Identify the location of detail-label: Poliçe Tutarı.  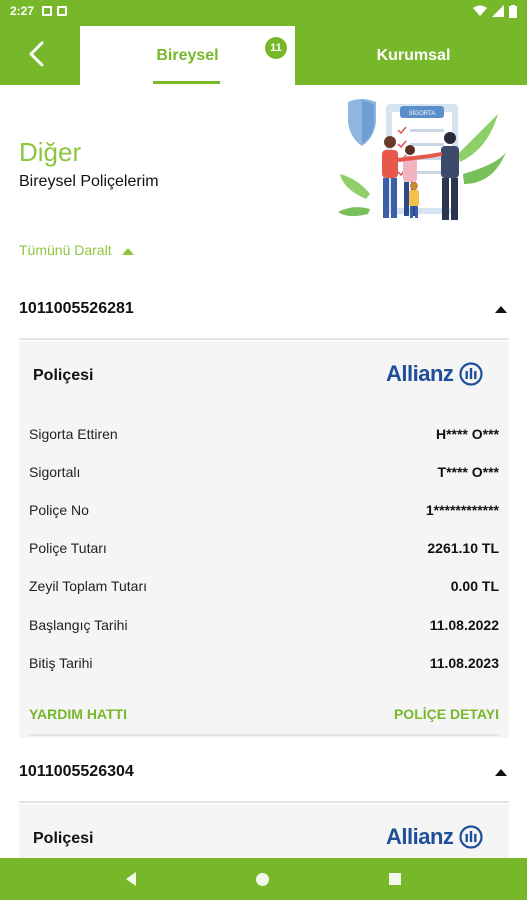
(68, 548).